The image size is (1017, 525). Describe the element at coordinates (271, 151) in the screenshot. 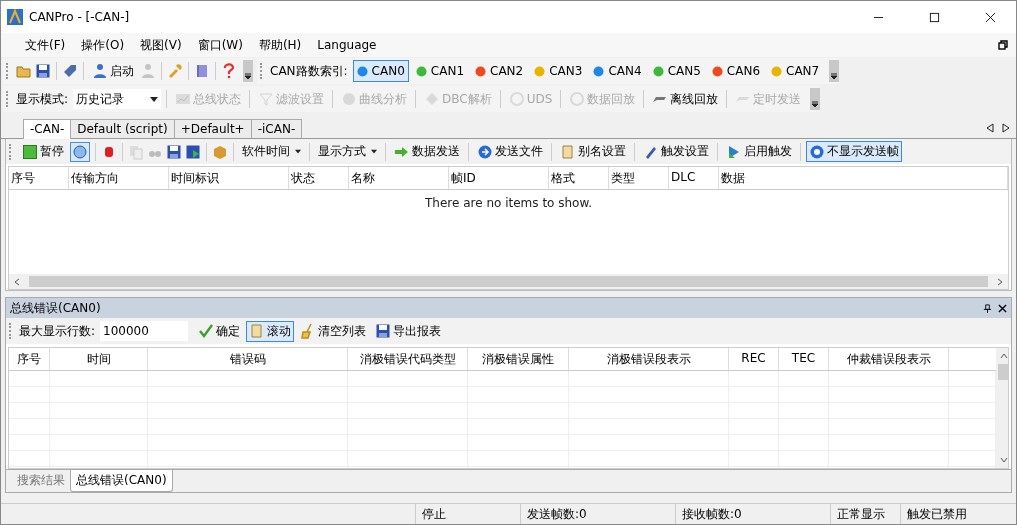

I see `toolbar-button: 软件时间` at that location.